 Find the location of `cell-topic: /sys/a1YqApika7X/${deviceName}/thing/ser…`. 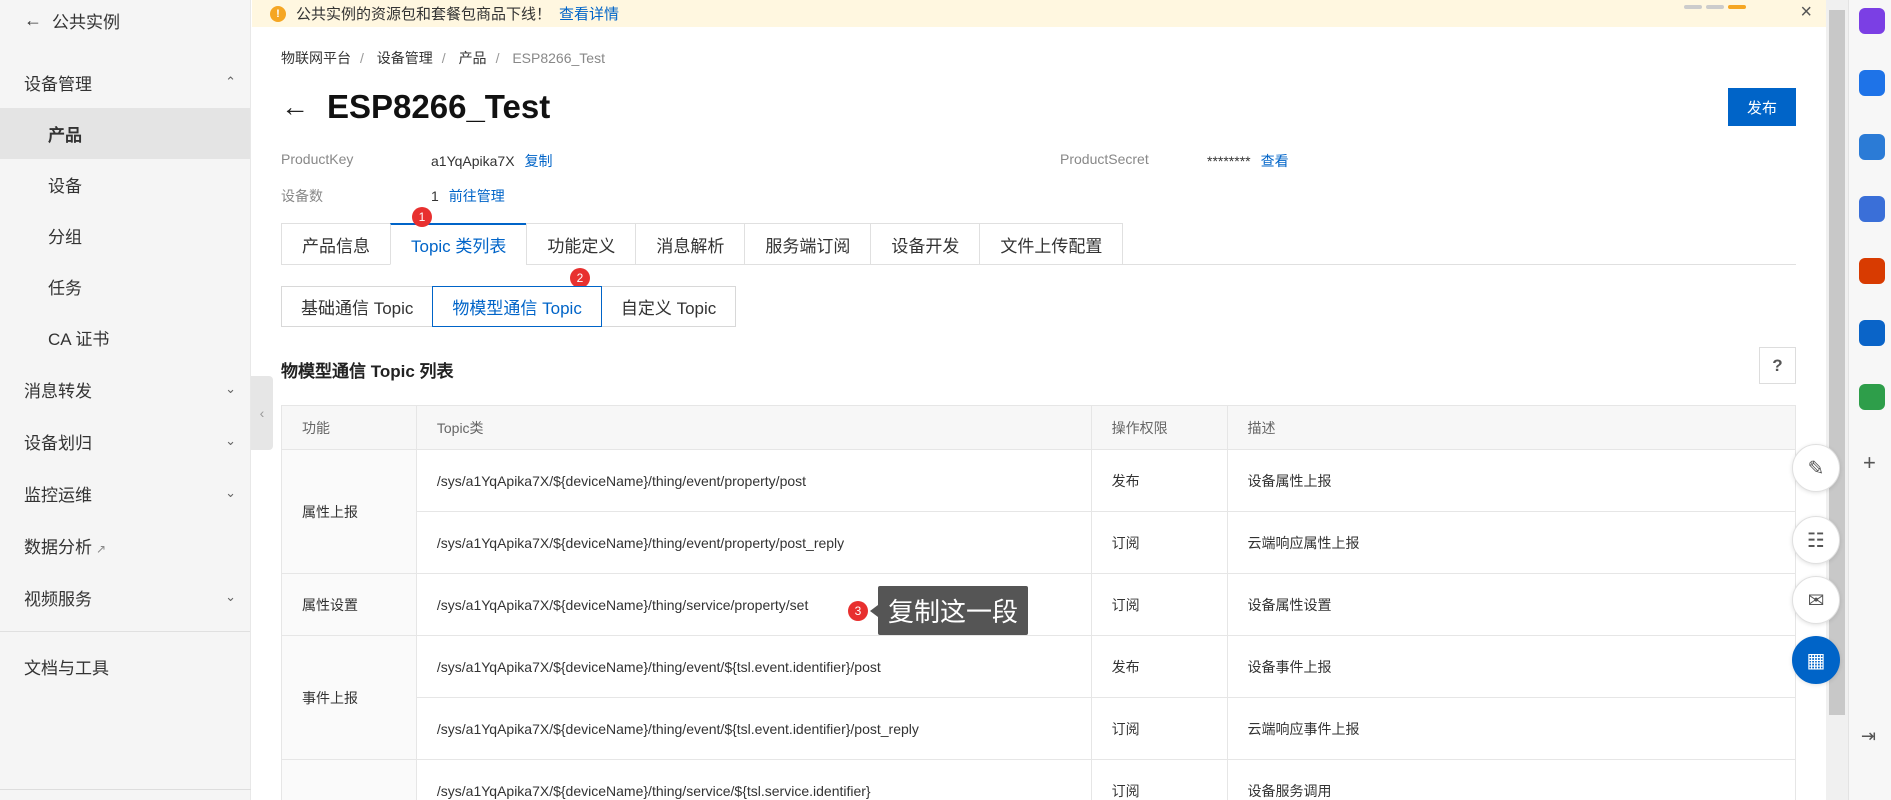

cell-topic: /sys/a1YqApika7X/${deviceName}/thing/ser… is located at coordinates (753, 779).